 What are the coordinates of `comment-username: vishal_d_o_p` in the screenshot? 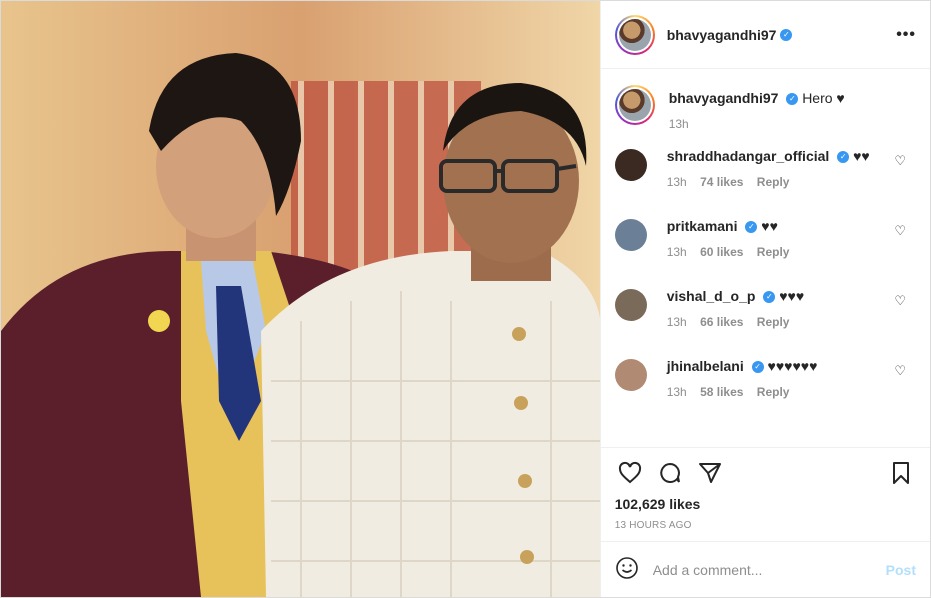 It's located at (711, 296).